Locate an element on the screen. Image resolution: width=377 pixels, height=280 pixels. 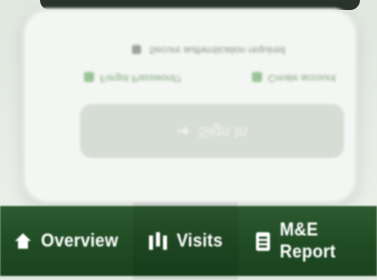
nav-visits-label: Visits is located at coordinates (199, 240).